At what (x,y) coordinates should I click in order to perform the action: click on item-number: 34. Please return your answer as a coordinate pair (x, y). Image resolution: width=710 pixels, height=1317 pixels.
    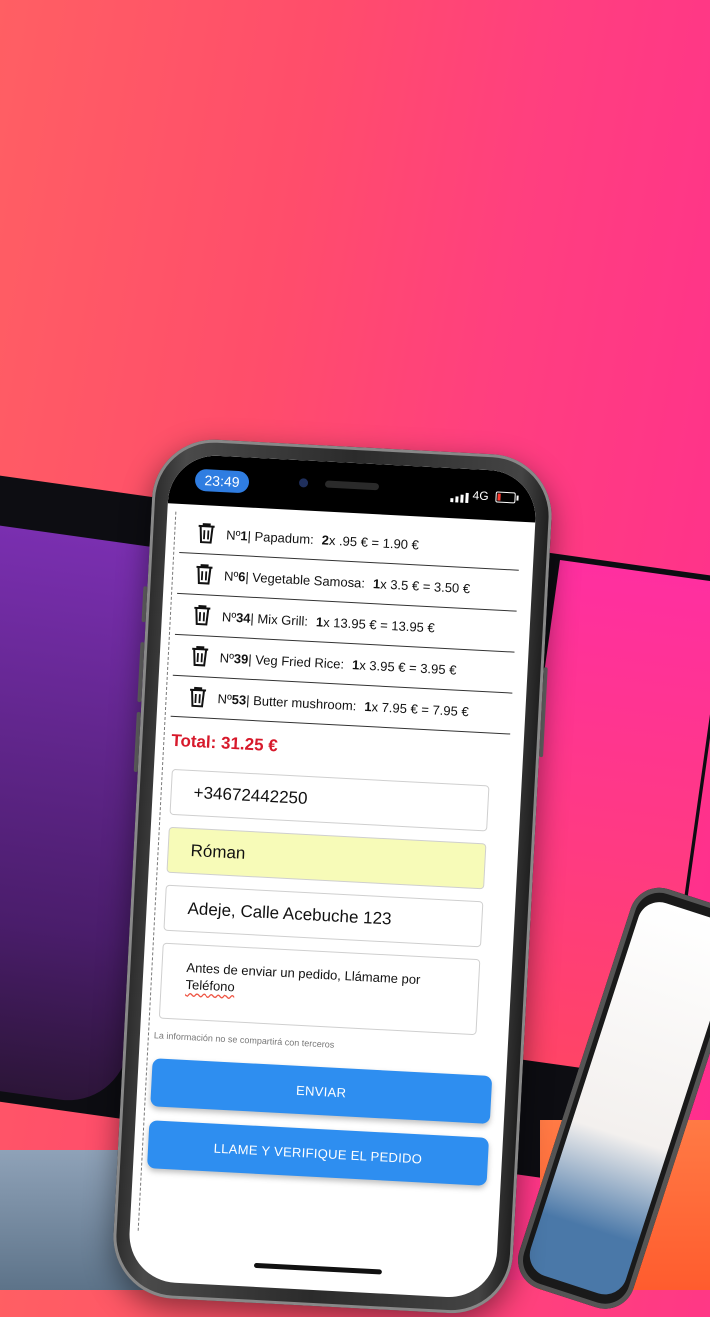
    Looking at the image, I should click on (243, 617).